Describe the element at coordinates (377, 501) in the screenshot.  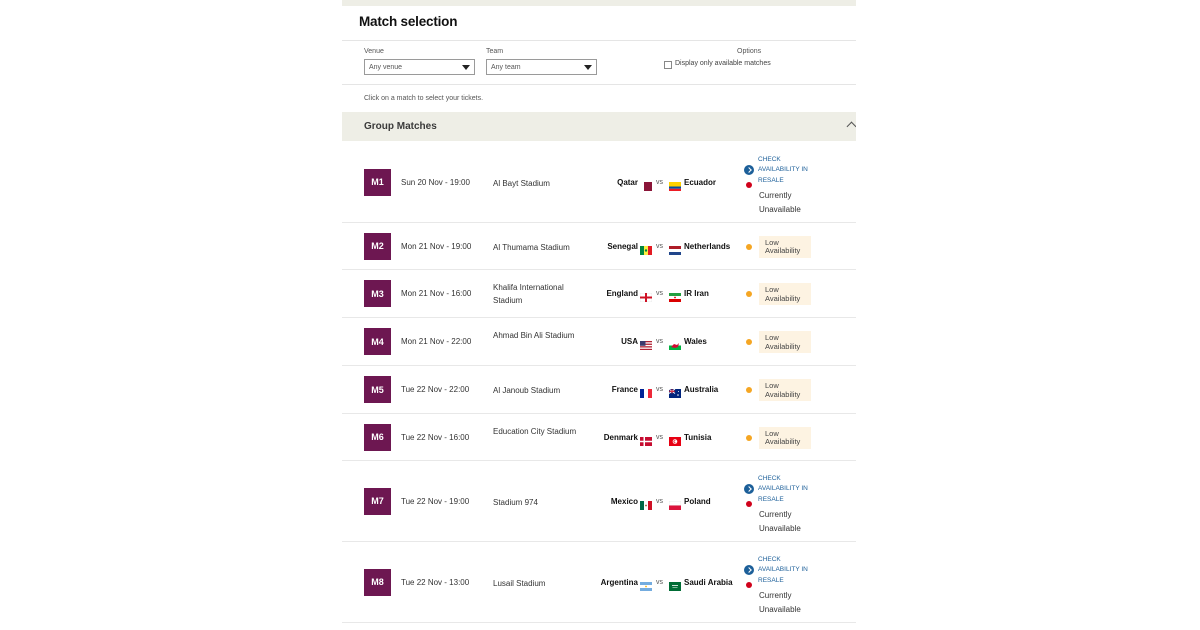
I see `match-code-badge: M7` at that location.